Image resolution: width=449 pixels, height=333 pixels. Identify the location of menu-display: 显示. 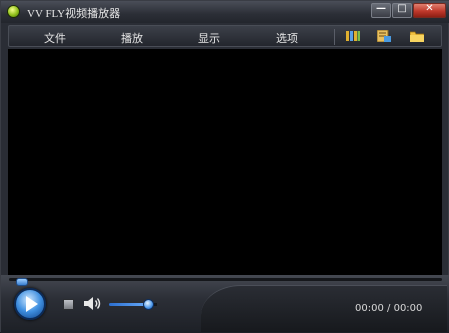
(209, 38).